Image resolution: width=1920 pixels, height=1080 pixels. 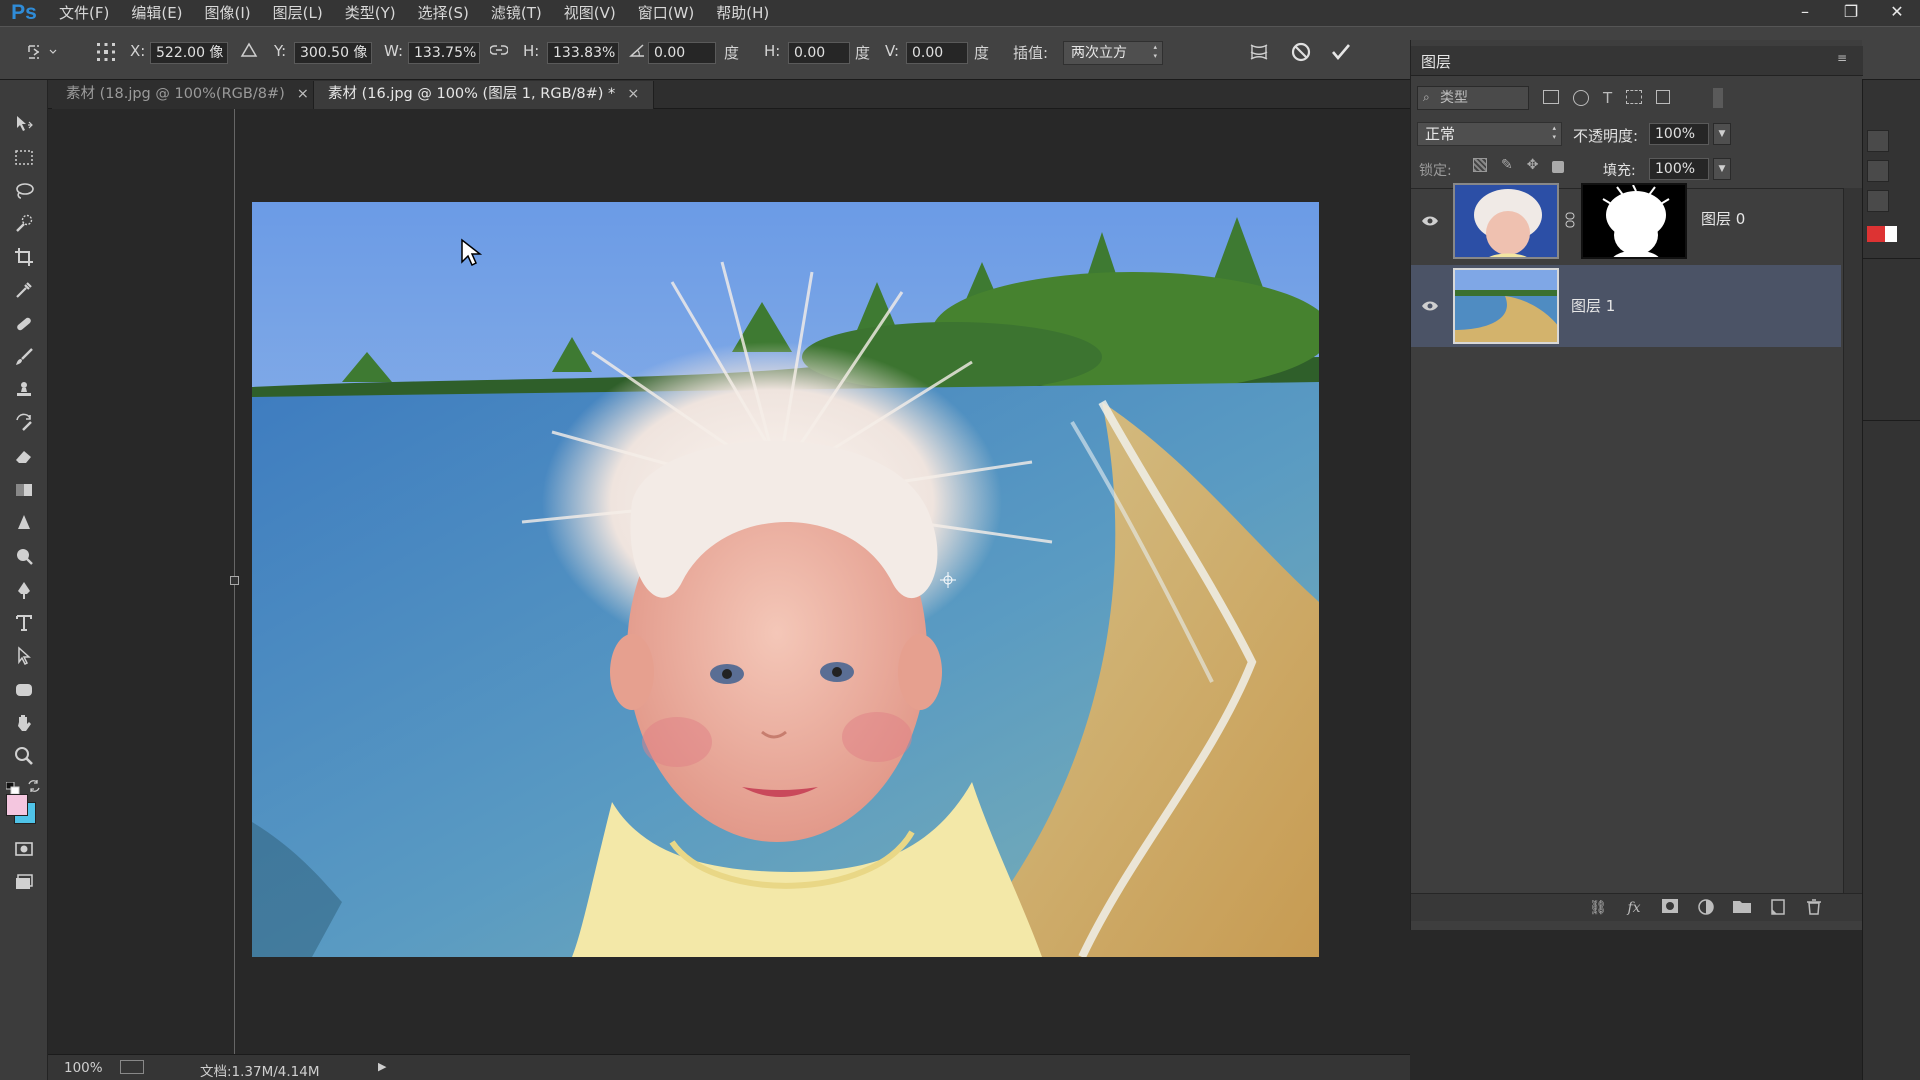 I want to click on menu-layer: 图层(L), so click(x=298, y=13).